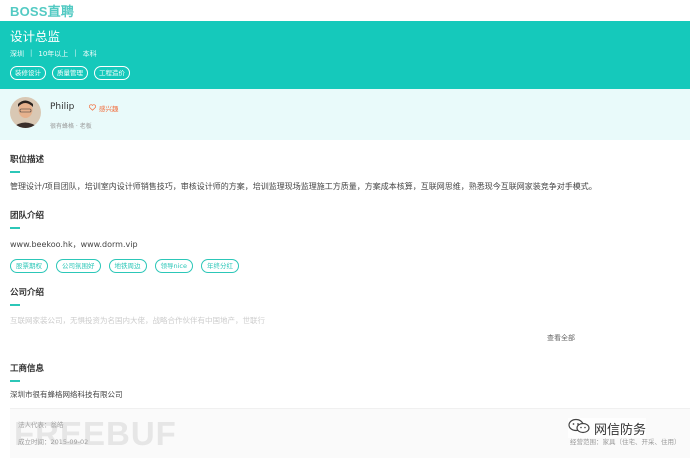  I want to click on boss-card: Philip 感兴趣 很有蜂格 · 老板, so click(345, 114).